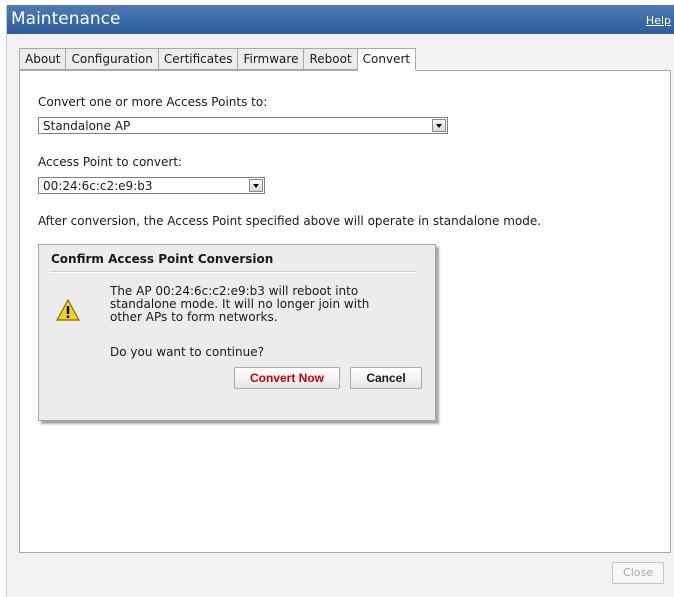 The height and width of the screenshot is (597, 674). What do you see at coordinates (233, 272) in the screenshot?
I see `dialog-divider` at bounding box center [233, 272].